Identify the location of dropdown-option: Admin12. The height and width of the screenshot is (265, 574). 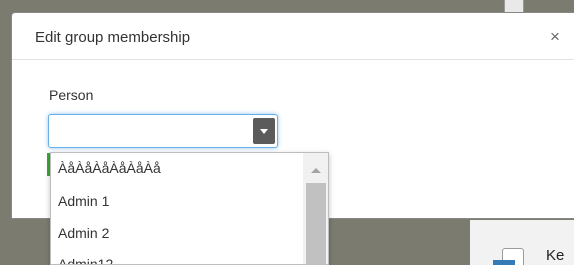
(85, 260).